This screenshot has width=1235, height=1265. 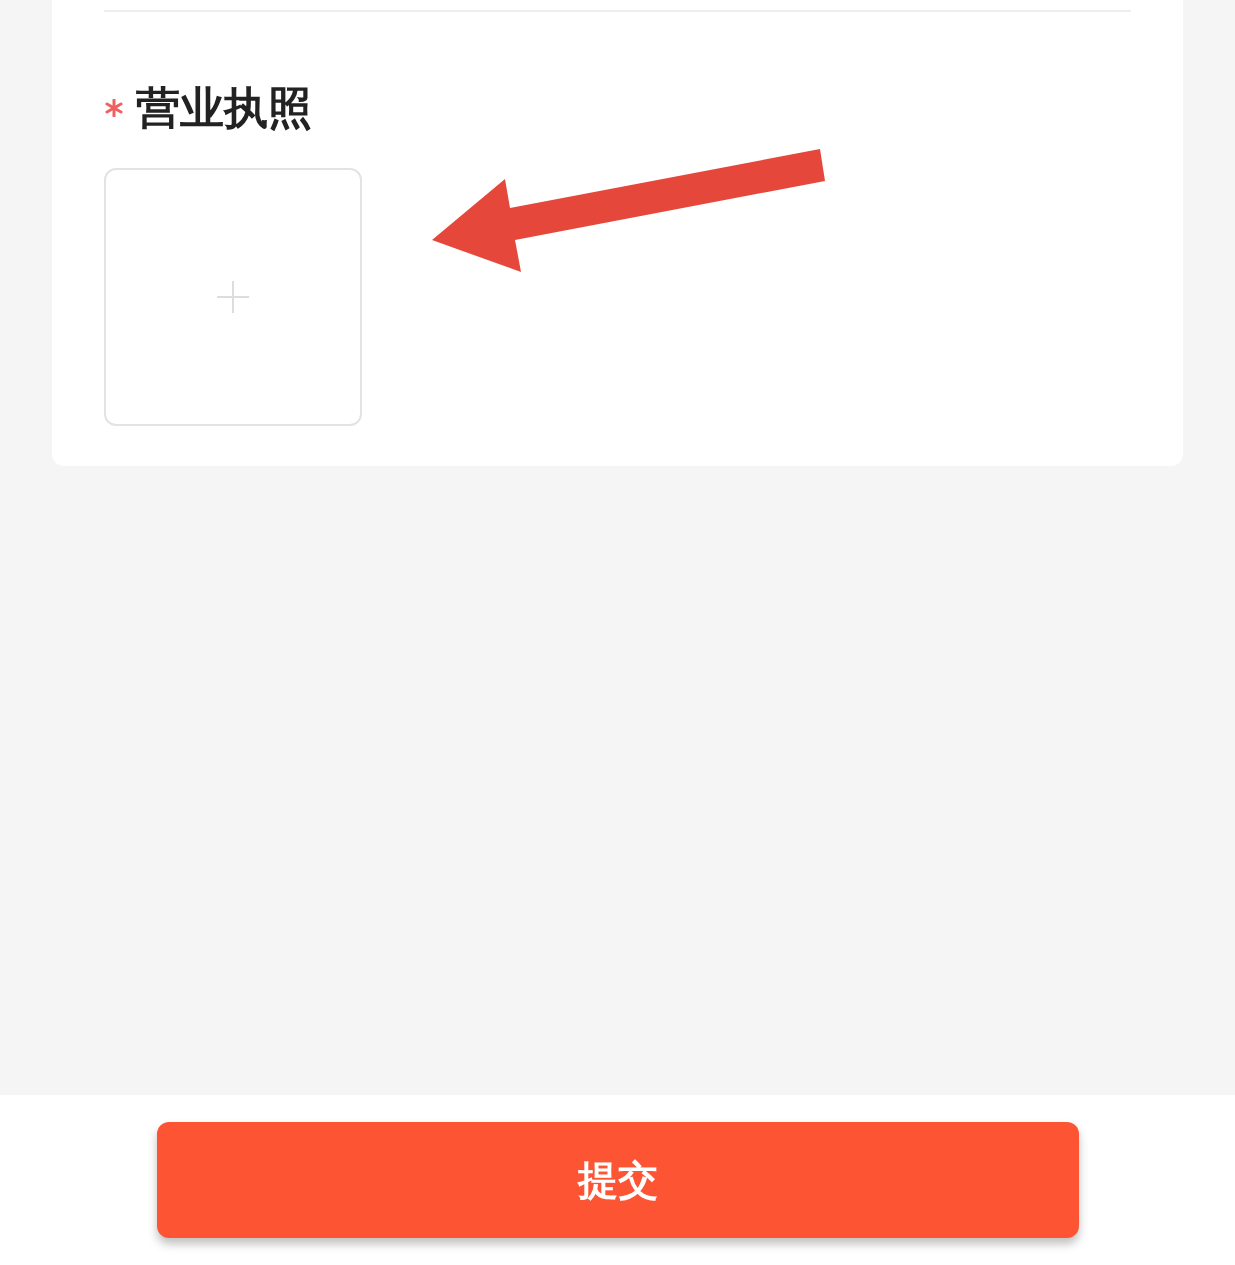 I want to click on plus-icon, so click(x=233, y=297).